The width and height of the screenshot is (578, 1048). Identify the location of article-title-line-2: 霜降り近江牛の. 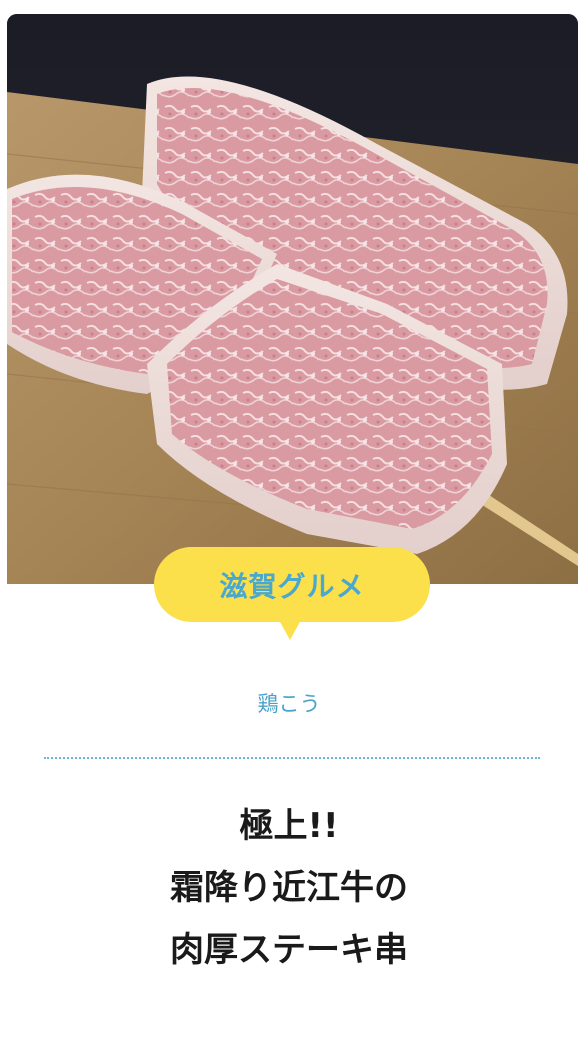
(289, 888).